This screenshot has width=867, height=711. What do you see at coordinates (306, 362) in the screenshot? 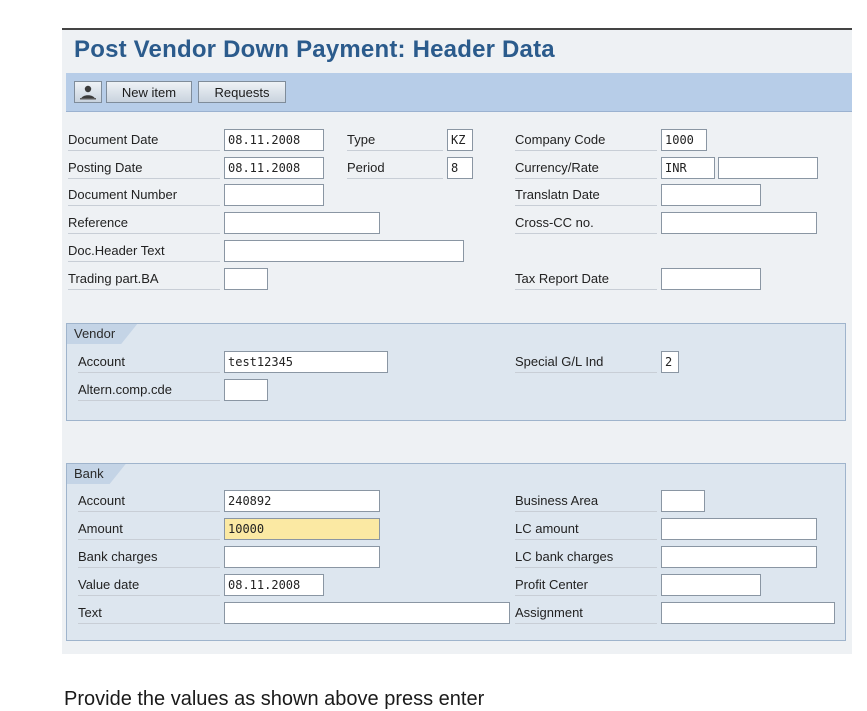
I see `vendor-account-field: test12345` at bounding box center [306, 362].